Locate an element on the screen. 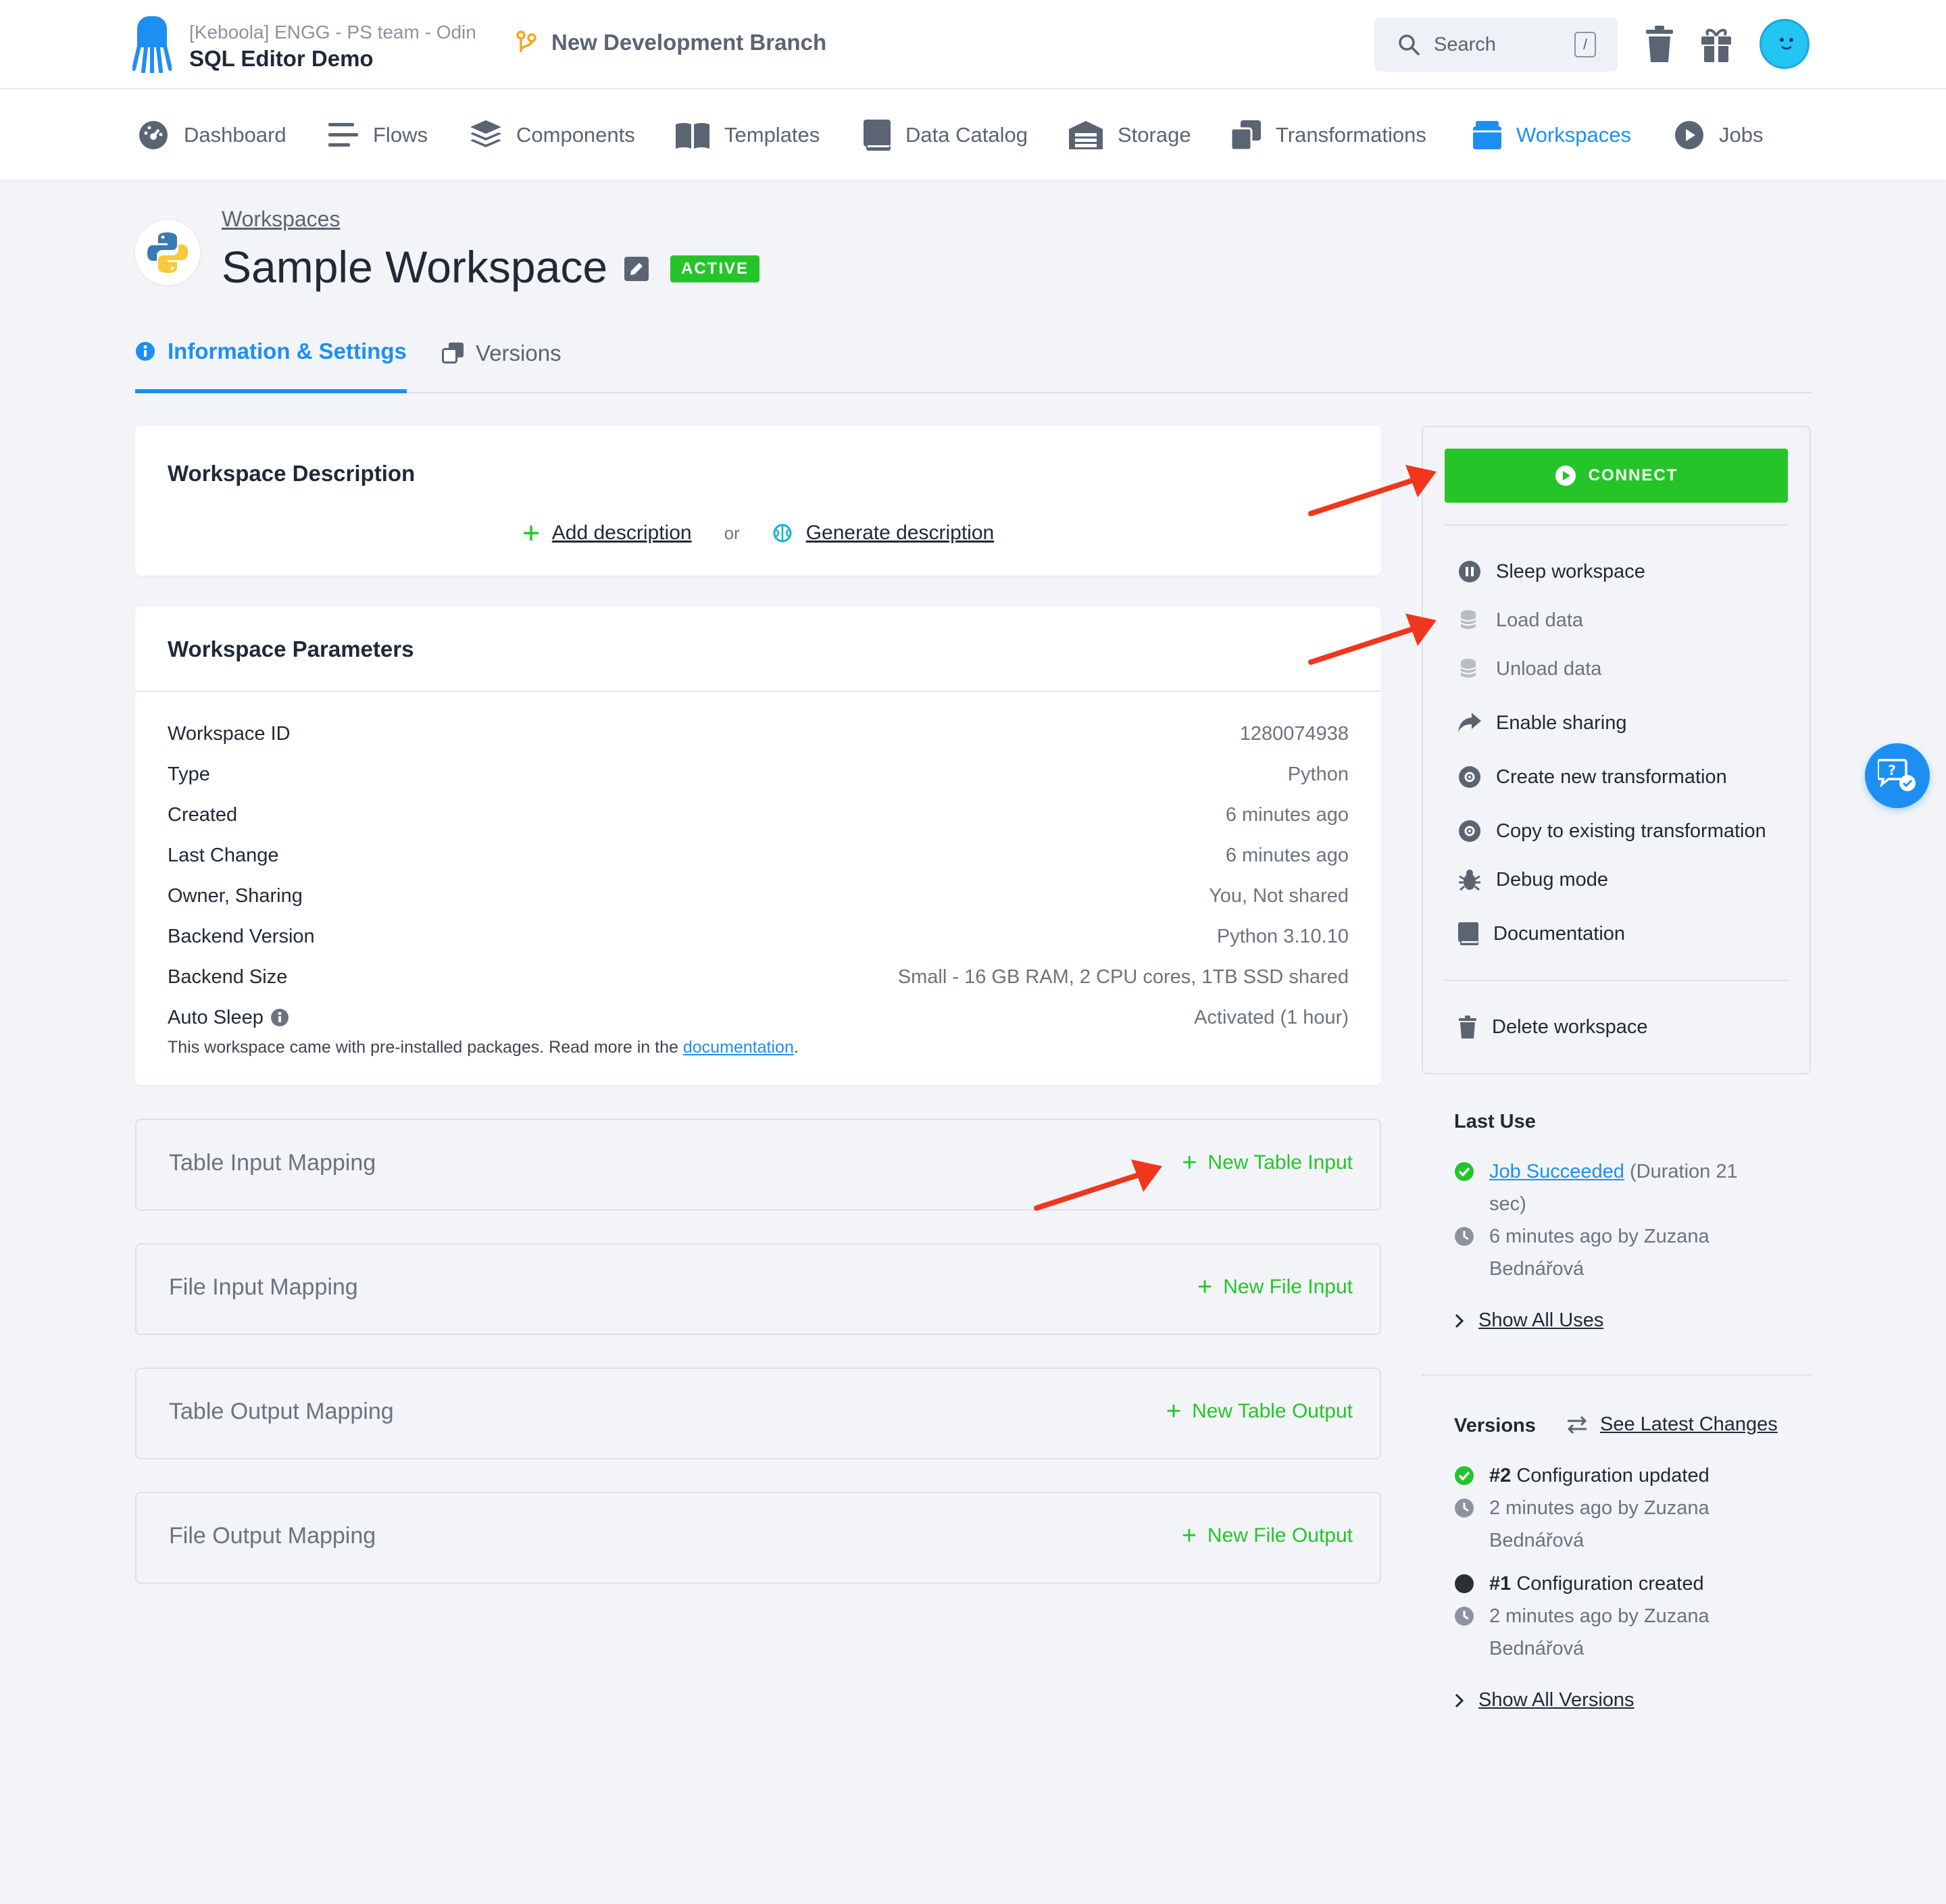  nav-templates: Templates is located at coordinates (748, 135).